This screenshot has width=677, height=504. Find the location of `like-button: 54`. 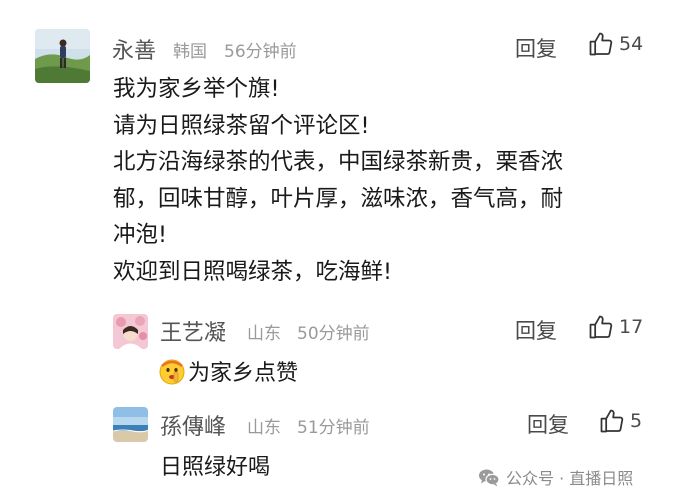

like-button: 54 is located at coordinates (615, 44).